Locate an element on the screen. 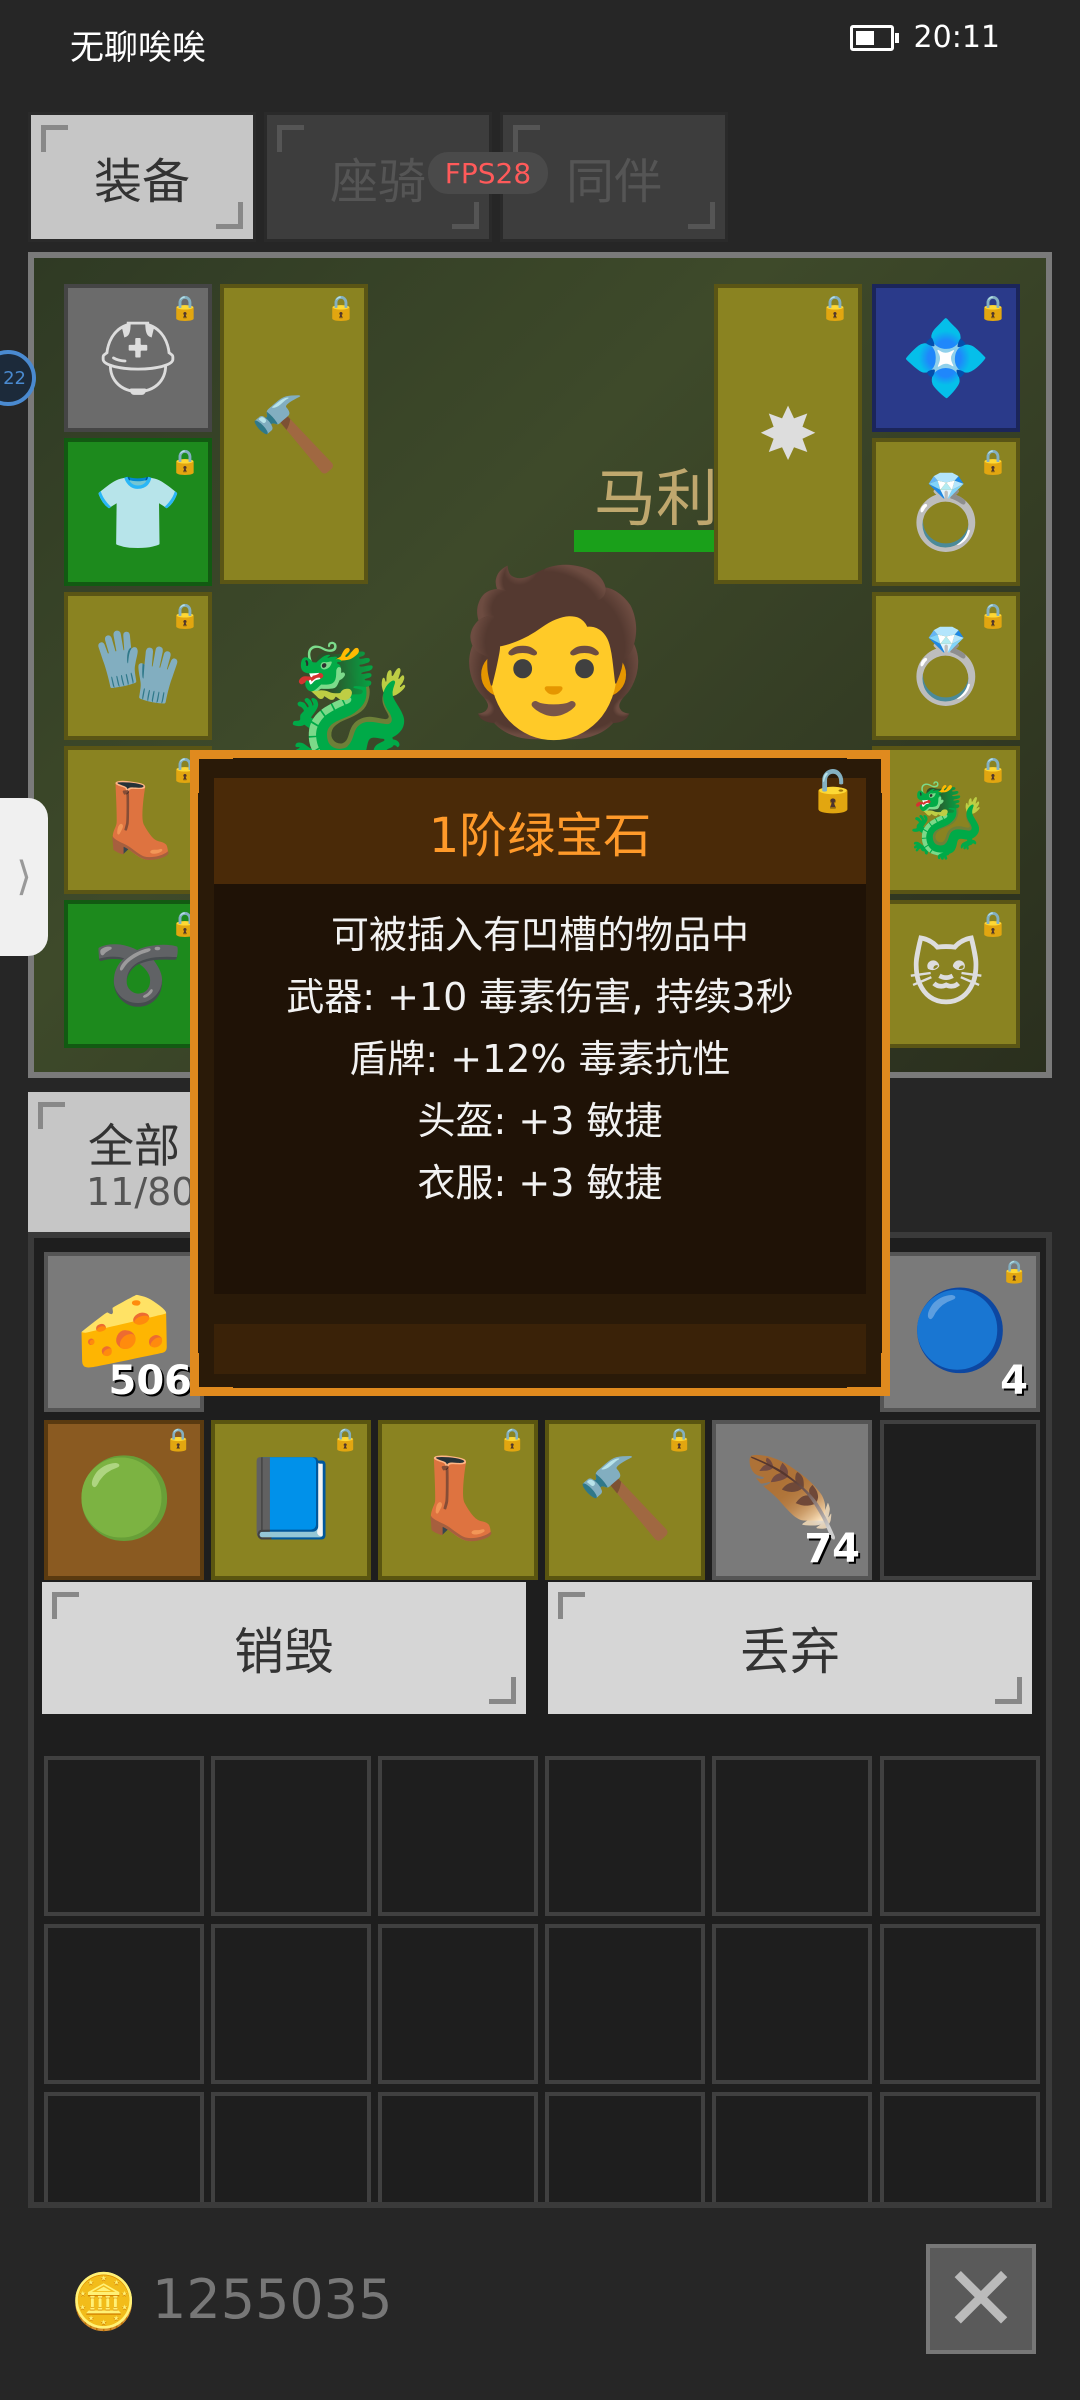  destroy-button-label: 销毁 is located at coordinates (284, 1652).